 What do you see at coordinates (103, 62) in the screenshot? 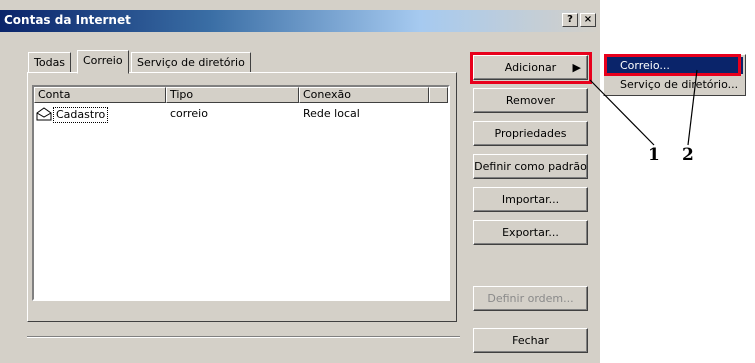
I see `tab-correio: Correio` at bounding box center [103, 62].